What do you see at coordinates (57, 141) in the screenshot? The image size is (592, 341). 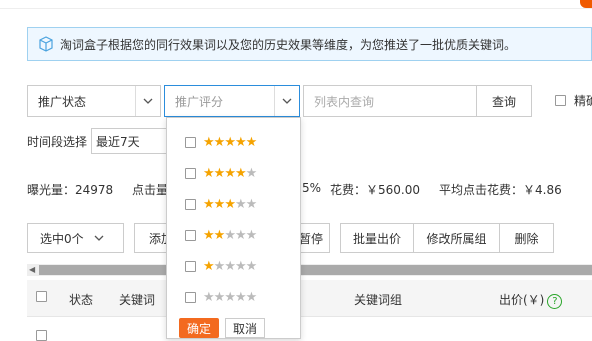 I see `time-range-label: 时间段选择` at bounding box center [57, 141].